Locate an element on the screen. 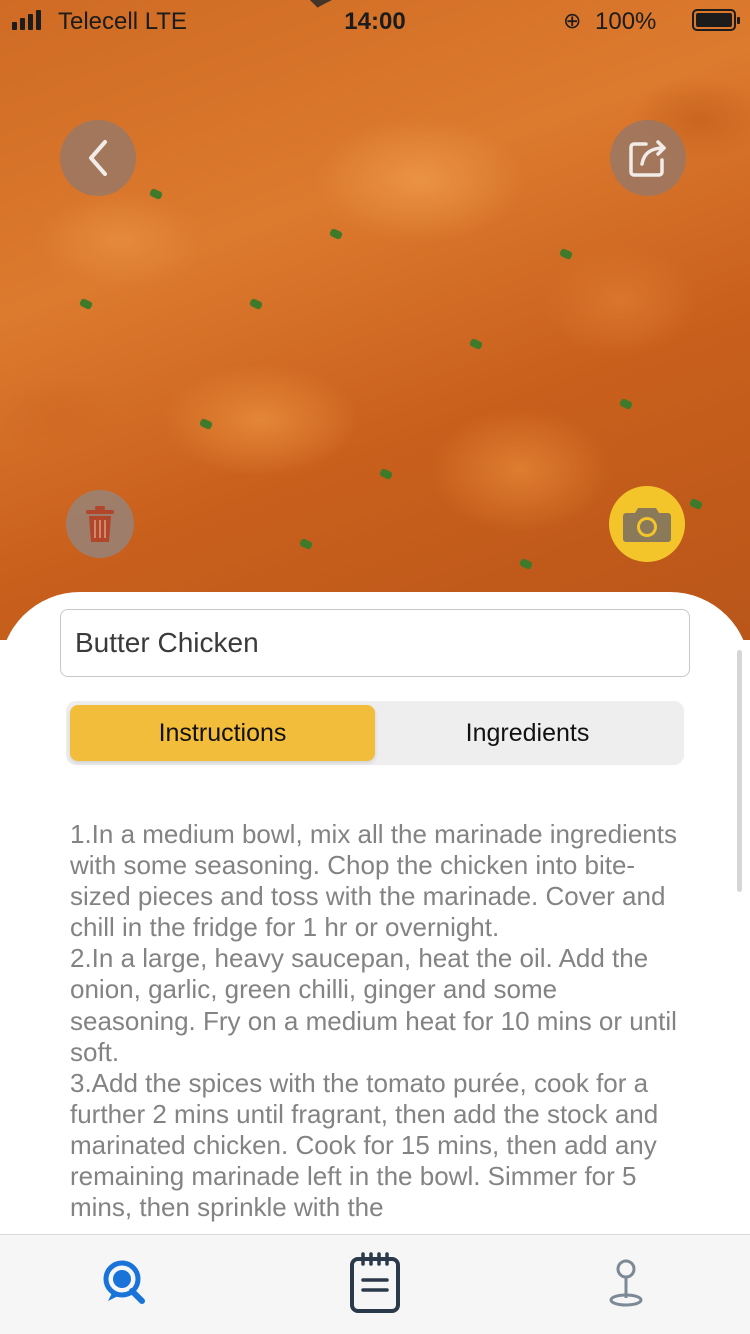  back-button is located at coordinates (98, 158).